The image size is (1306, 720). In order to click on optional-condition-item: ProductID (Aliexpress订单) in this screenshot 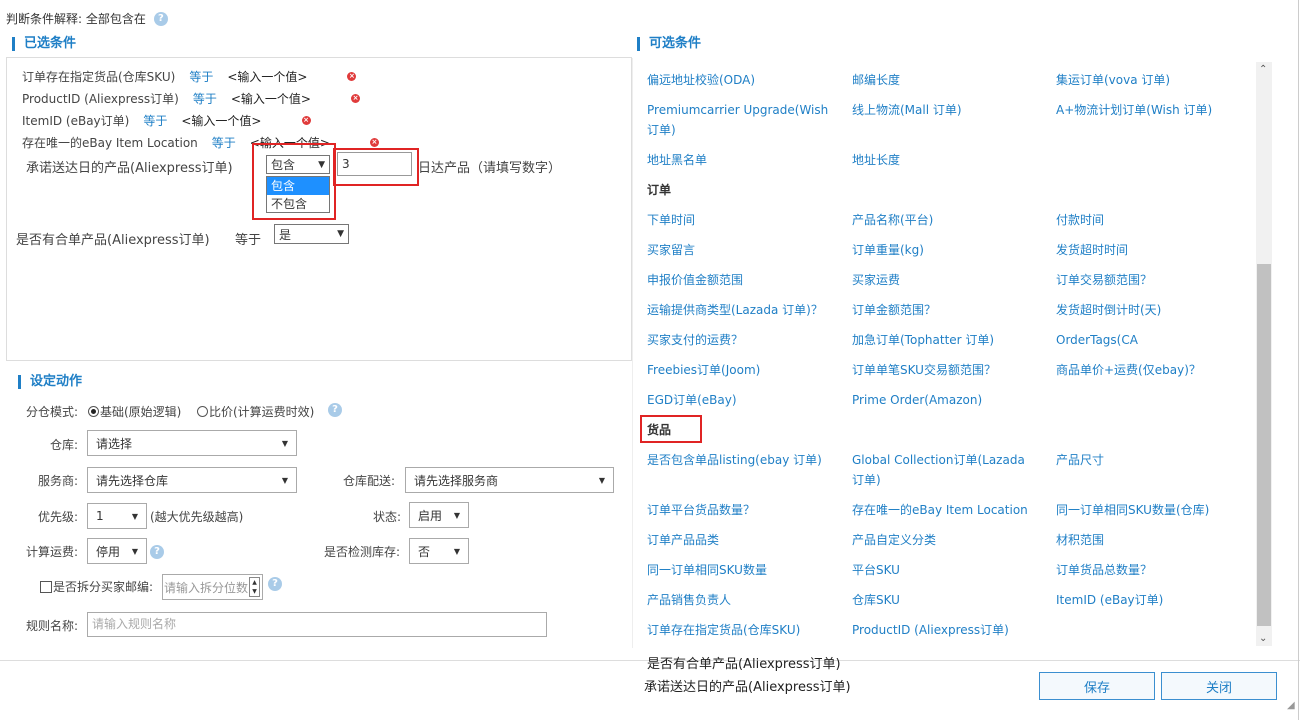, I will do `click(946, 630)`.